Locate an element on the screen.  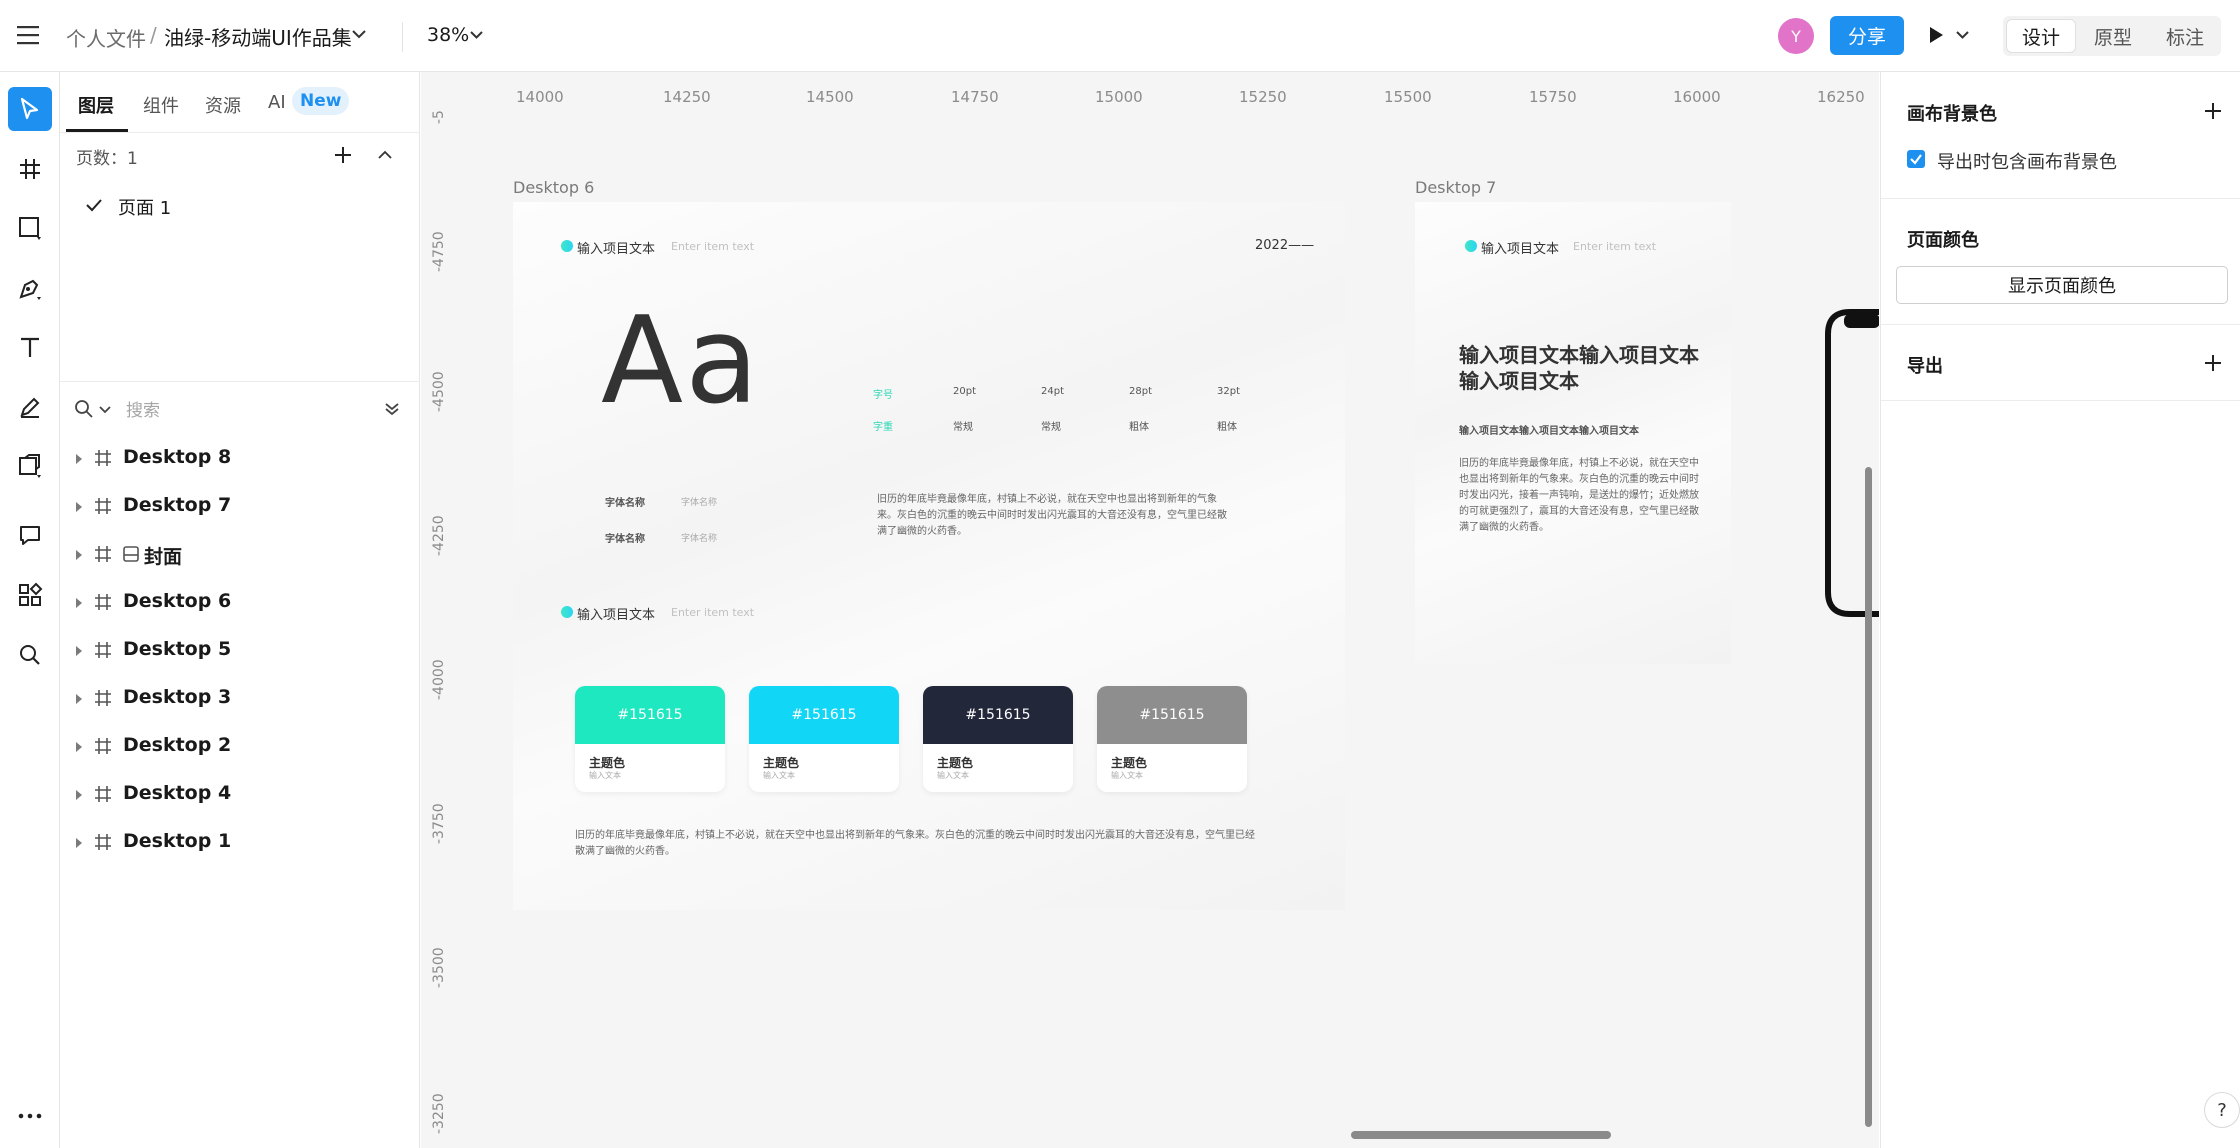
more-icon is located at coordinates (30, 1116).